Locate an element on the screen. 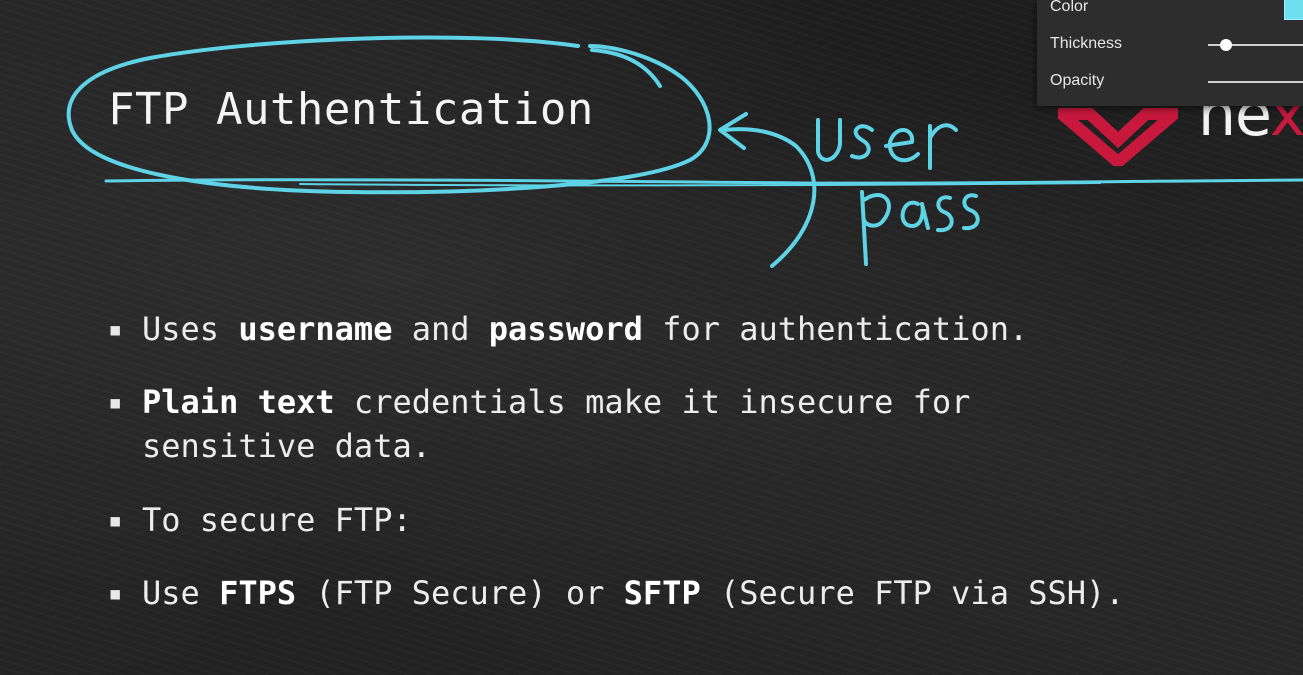 The width and height of the screenshot is (1303, 675). bullet-text-part: To secure FTP: is located at coordinates (277, 520).